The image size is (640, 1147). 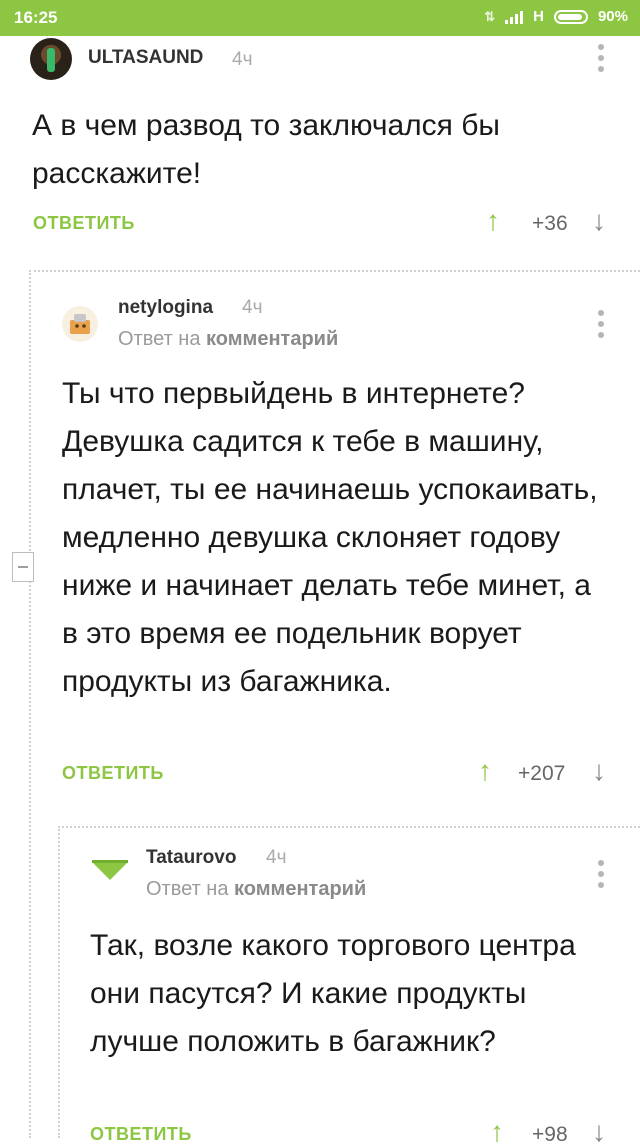 I want to click on arrow-down-icon: ↓, so click(x=599, y=1132).